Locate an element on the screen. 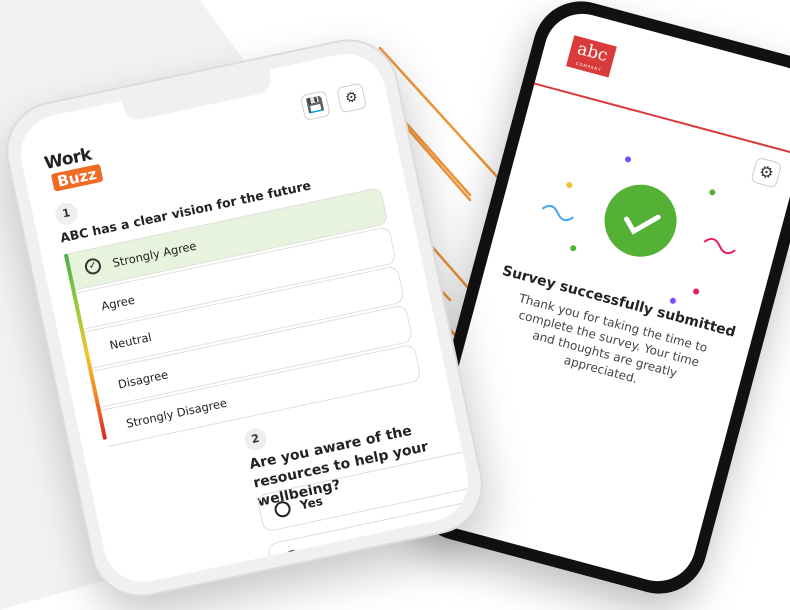 The image size is (790, 610). question-number: 2 is located at coordinates (255, 439).